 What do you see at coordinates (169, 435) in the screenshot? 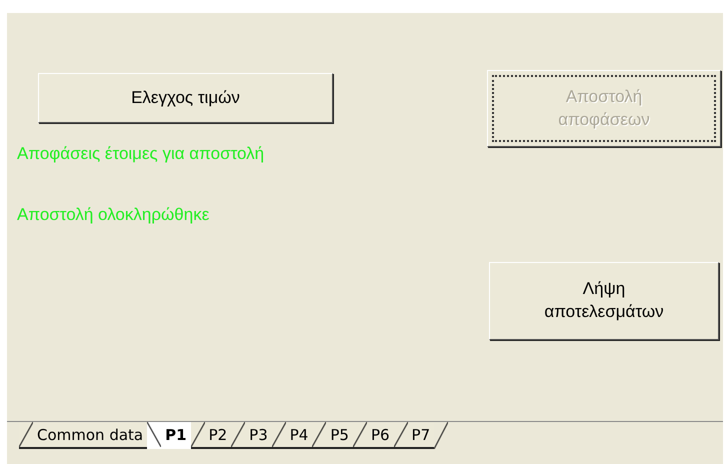
I see `sheet-tab: P1` at bounding box center [169, 435].